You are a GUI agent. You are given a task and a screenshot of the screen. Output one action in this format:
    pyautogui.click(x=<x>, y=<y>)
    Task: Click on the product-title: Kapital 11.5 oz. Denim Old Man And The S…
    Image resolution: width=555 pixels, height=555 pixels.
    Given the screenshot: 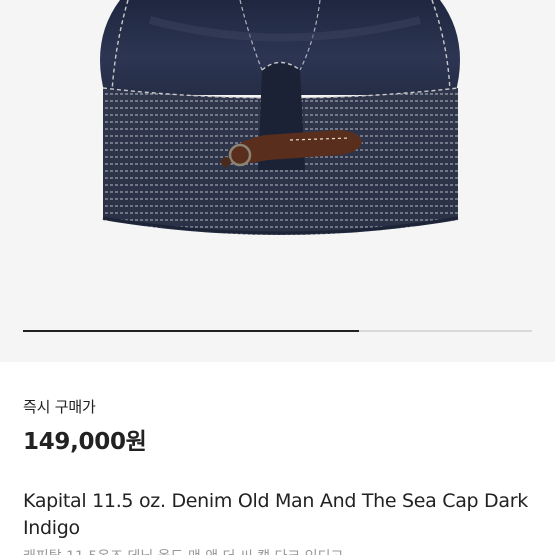 What is the action you would take?
    pyautogui.click(x=275, y=514)
    